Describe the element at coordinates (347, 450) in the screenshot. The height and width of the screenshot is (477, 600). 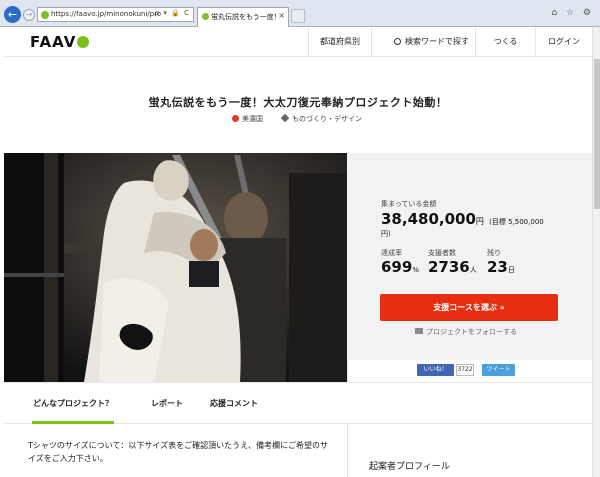
I see `sidebar-divider` at that location.